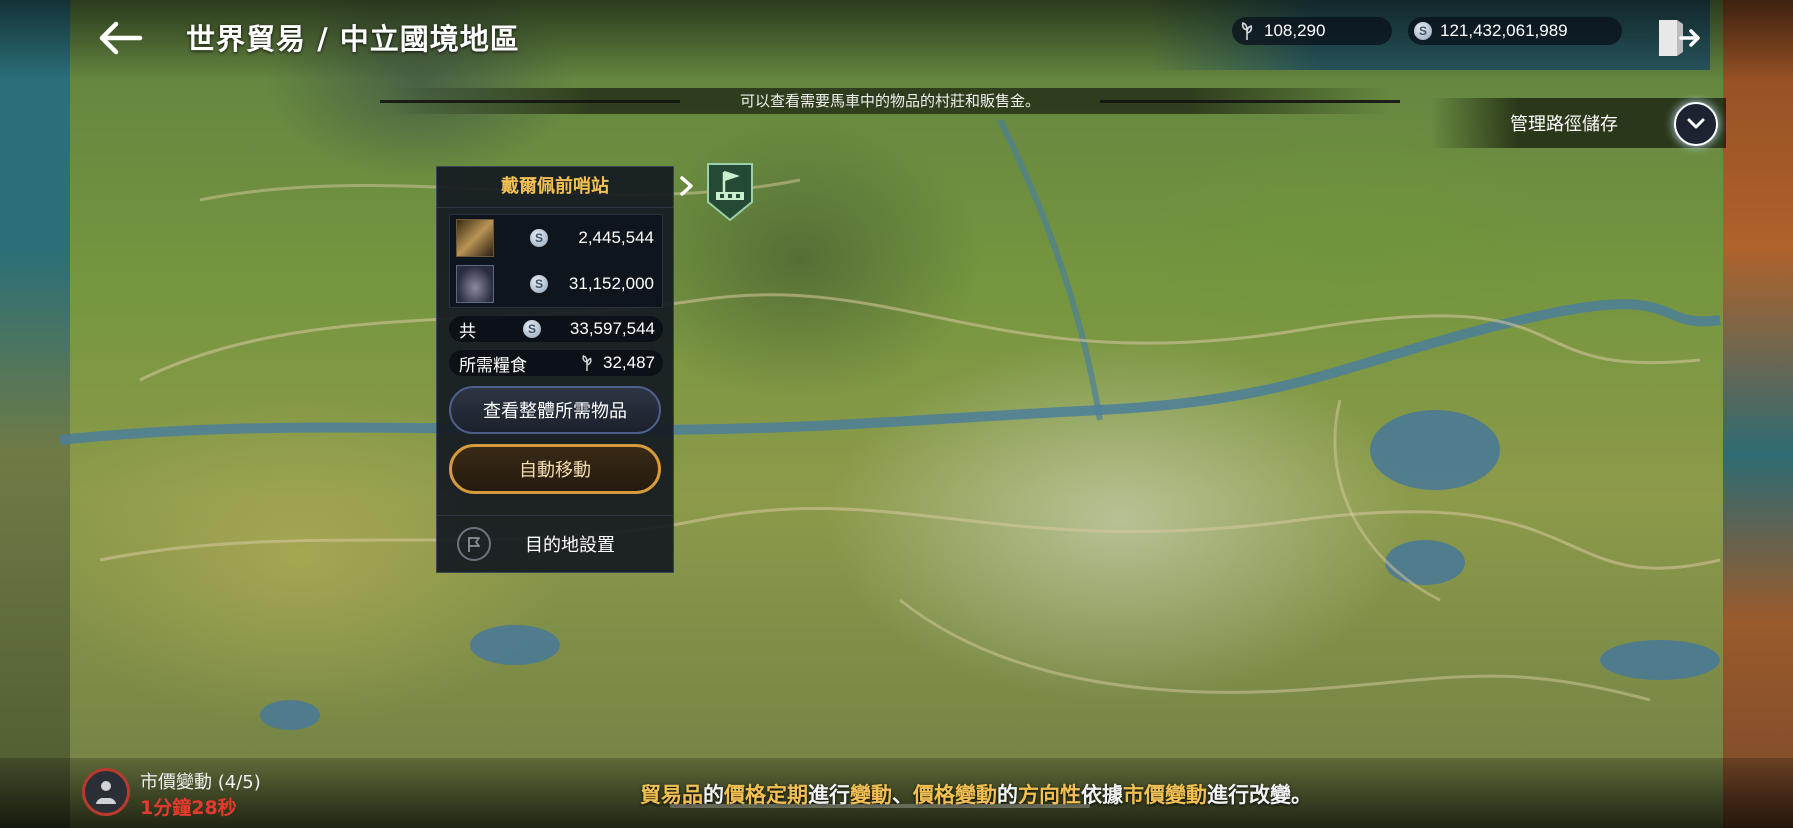 The height and width of the screenshot is (828, 1793). What do you see at coordinates (556, 284) in the screenshot?
I see `cargo-item: S 31,152,000` at bounding box center [556, 284].